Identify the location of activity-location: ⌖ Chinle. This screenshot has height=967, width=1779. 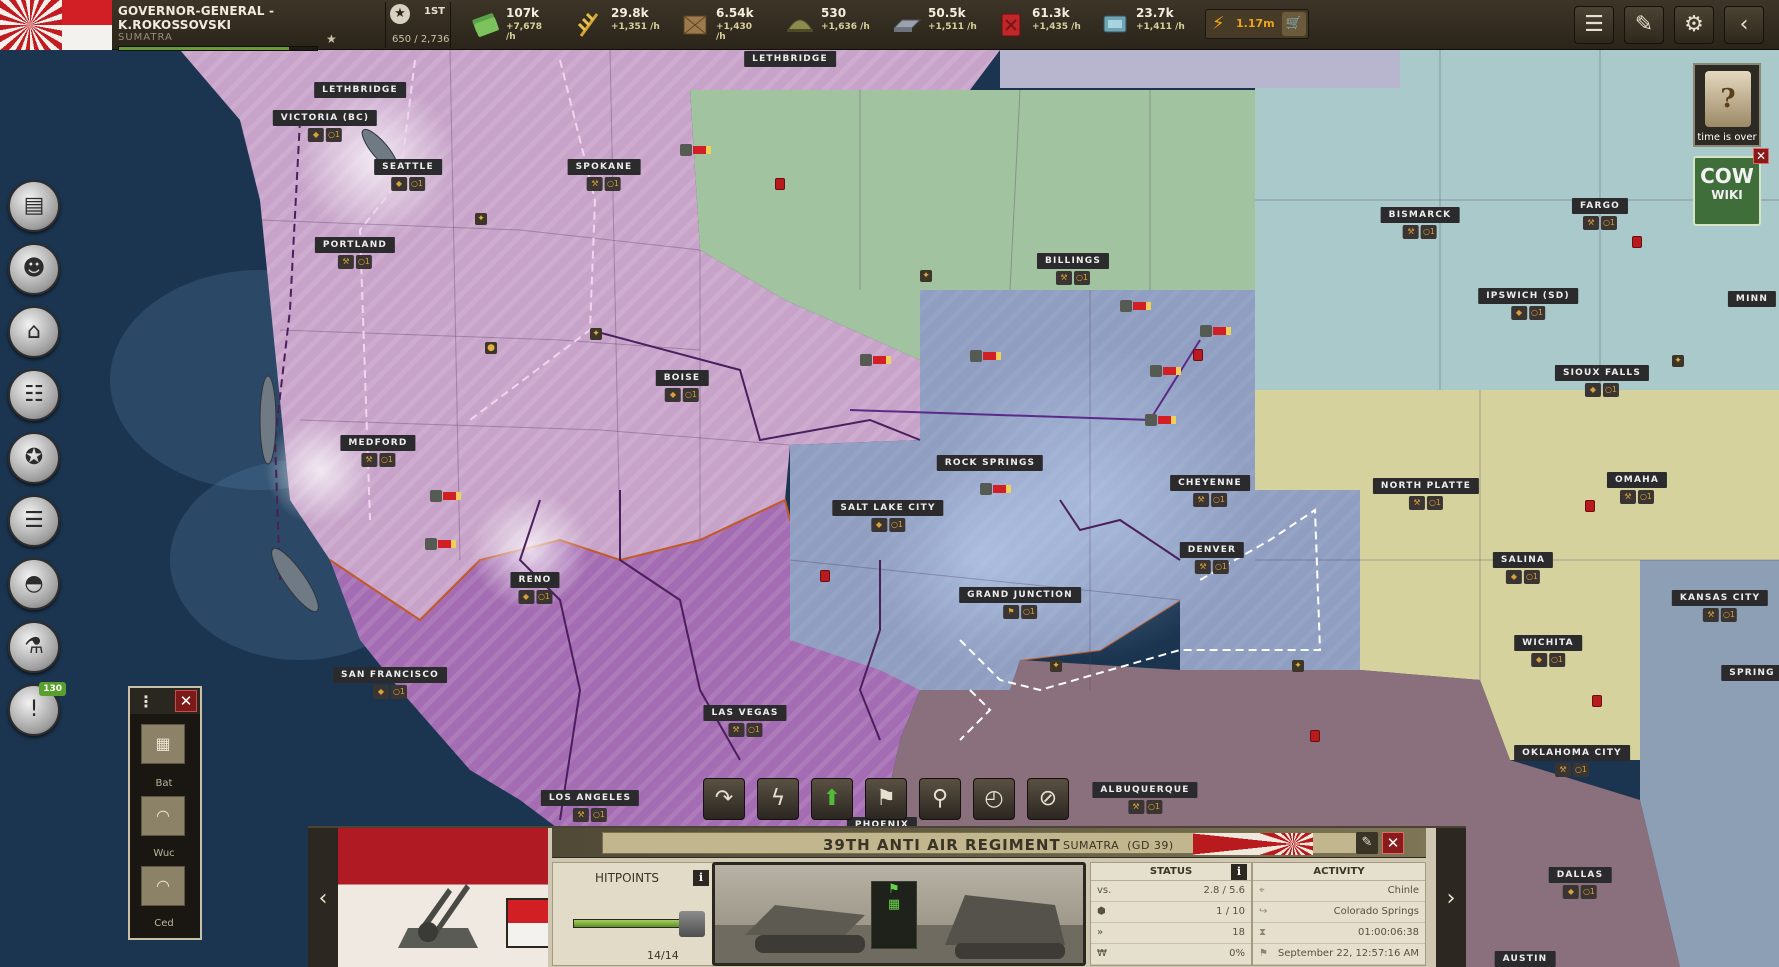
(1339, 891).